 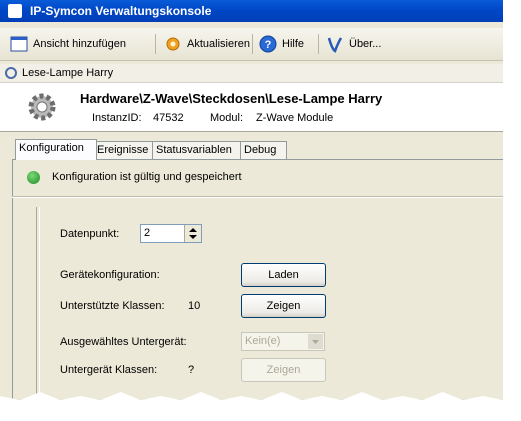 I want to click on show-subdevice-classes-button: Zeigen, so click(x=283, y=370).